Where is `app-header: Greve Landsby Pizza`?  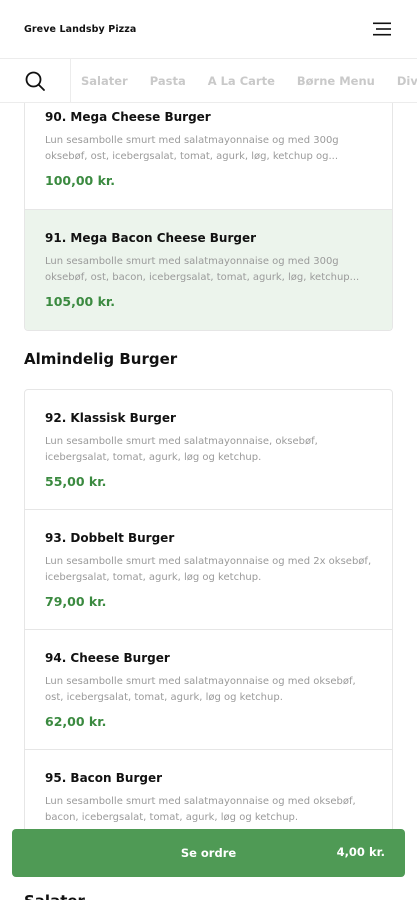
app-header: Greve Landsby Pizza is located at coordinates (208, 29).